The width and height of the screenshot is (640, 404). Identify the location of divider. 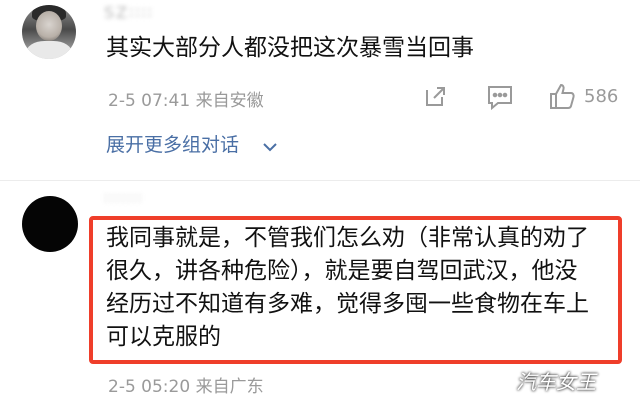
(320, 180).